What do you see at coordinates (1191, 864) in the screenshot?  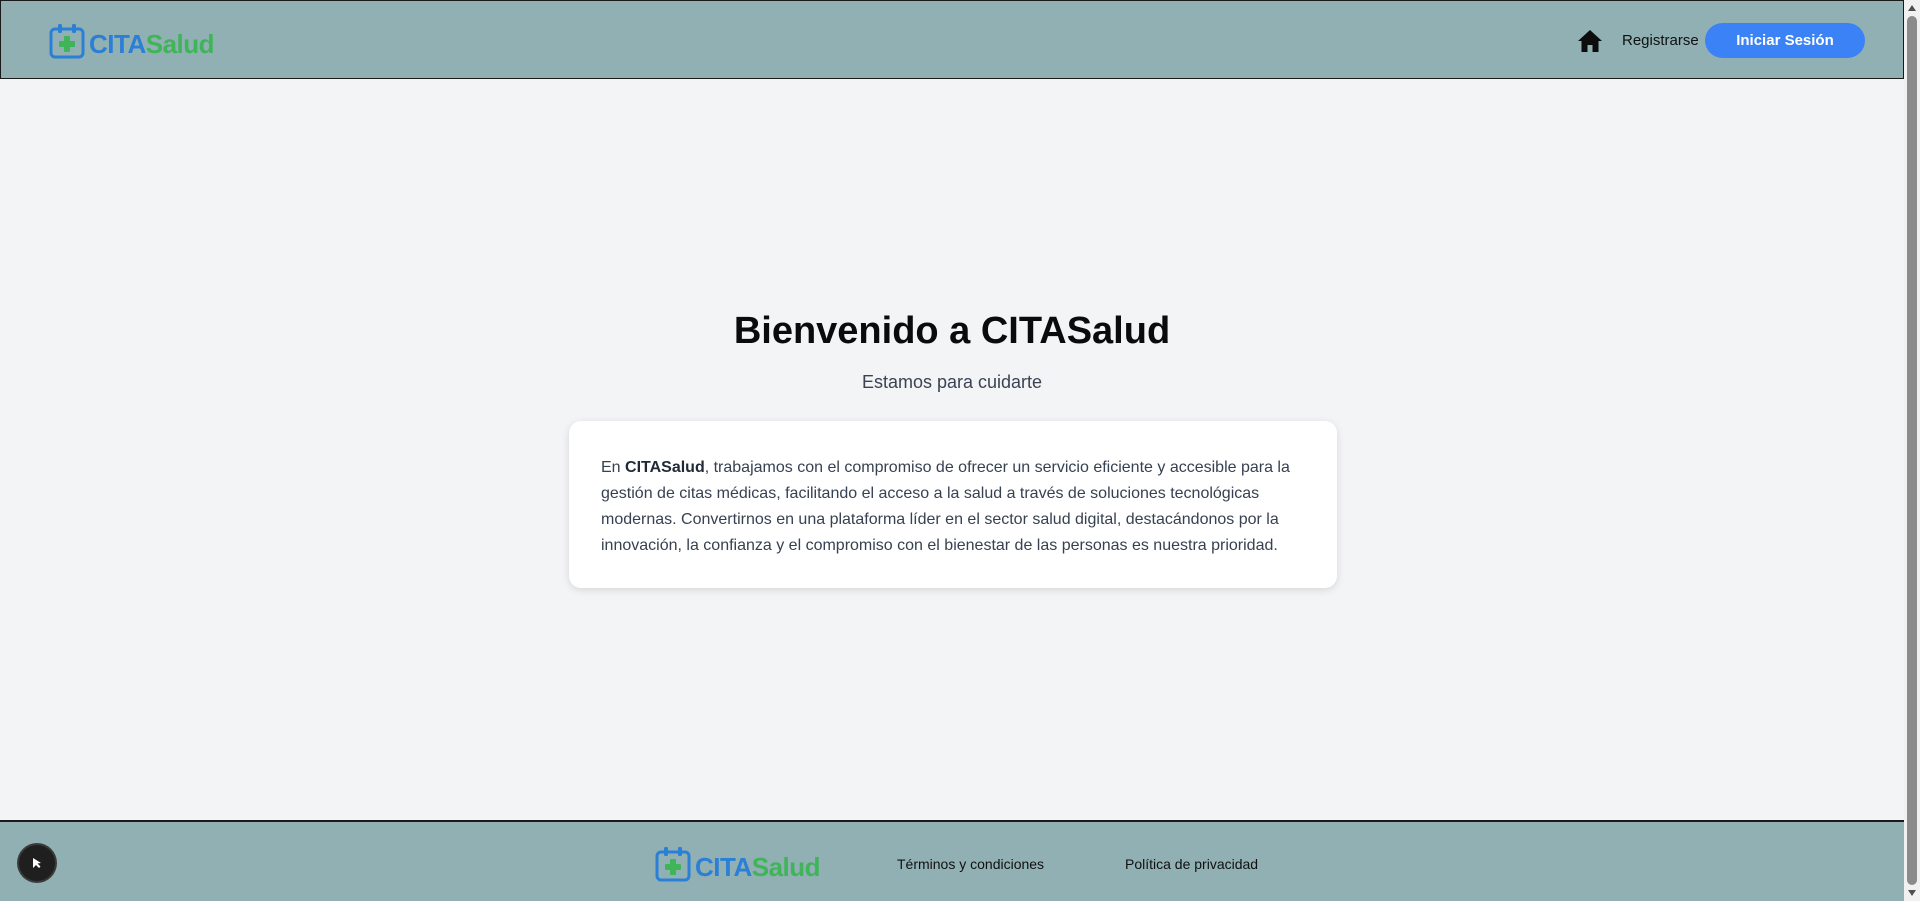 I see `privacy-link: Política de privacidad` at bounding box center [1191, 864].